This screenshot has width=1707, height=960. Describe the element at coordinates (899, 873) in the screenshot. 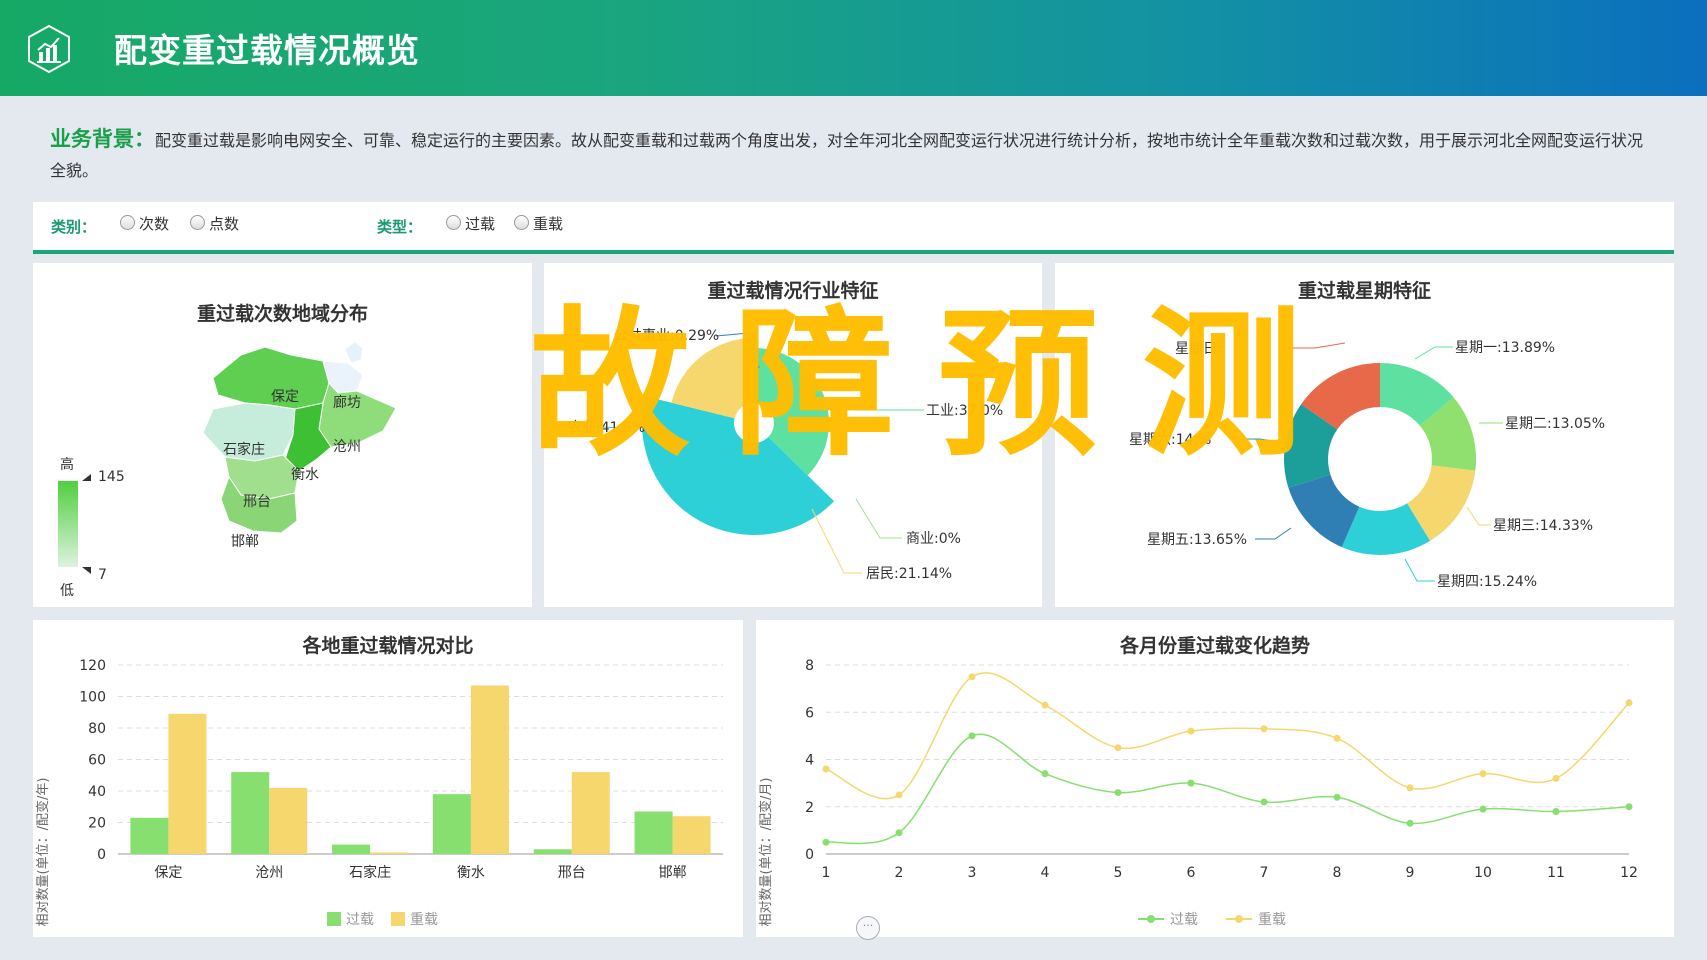

I see `line-xtick-label: 2` at that location.